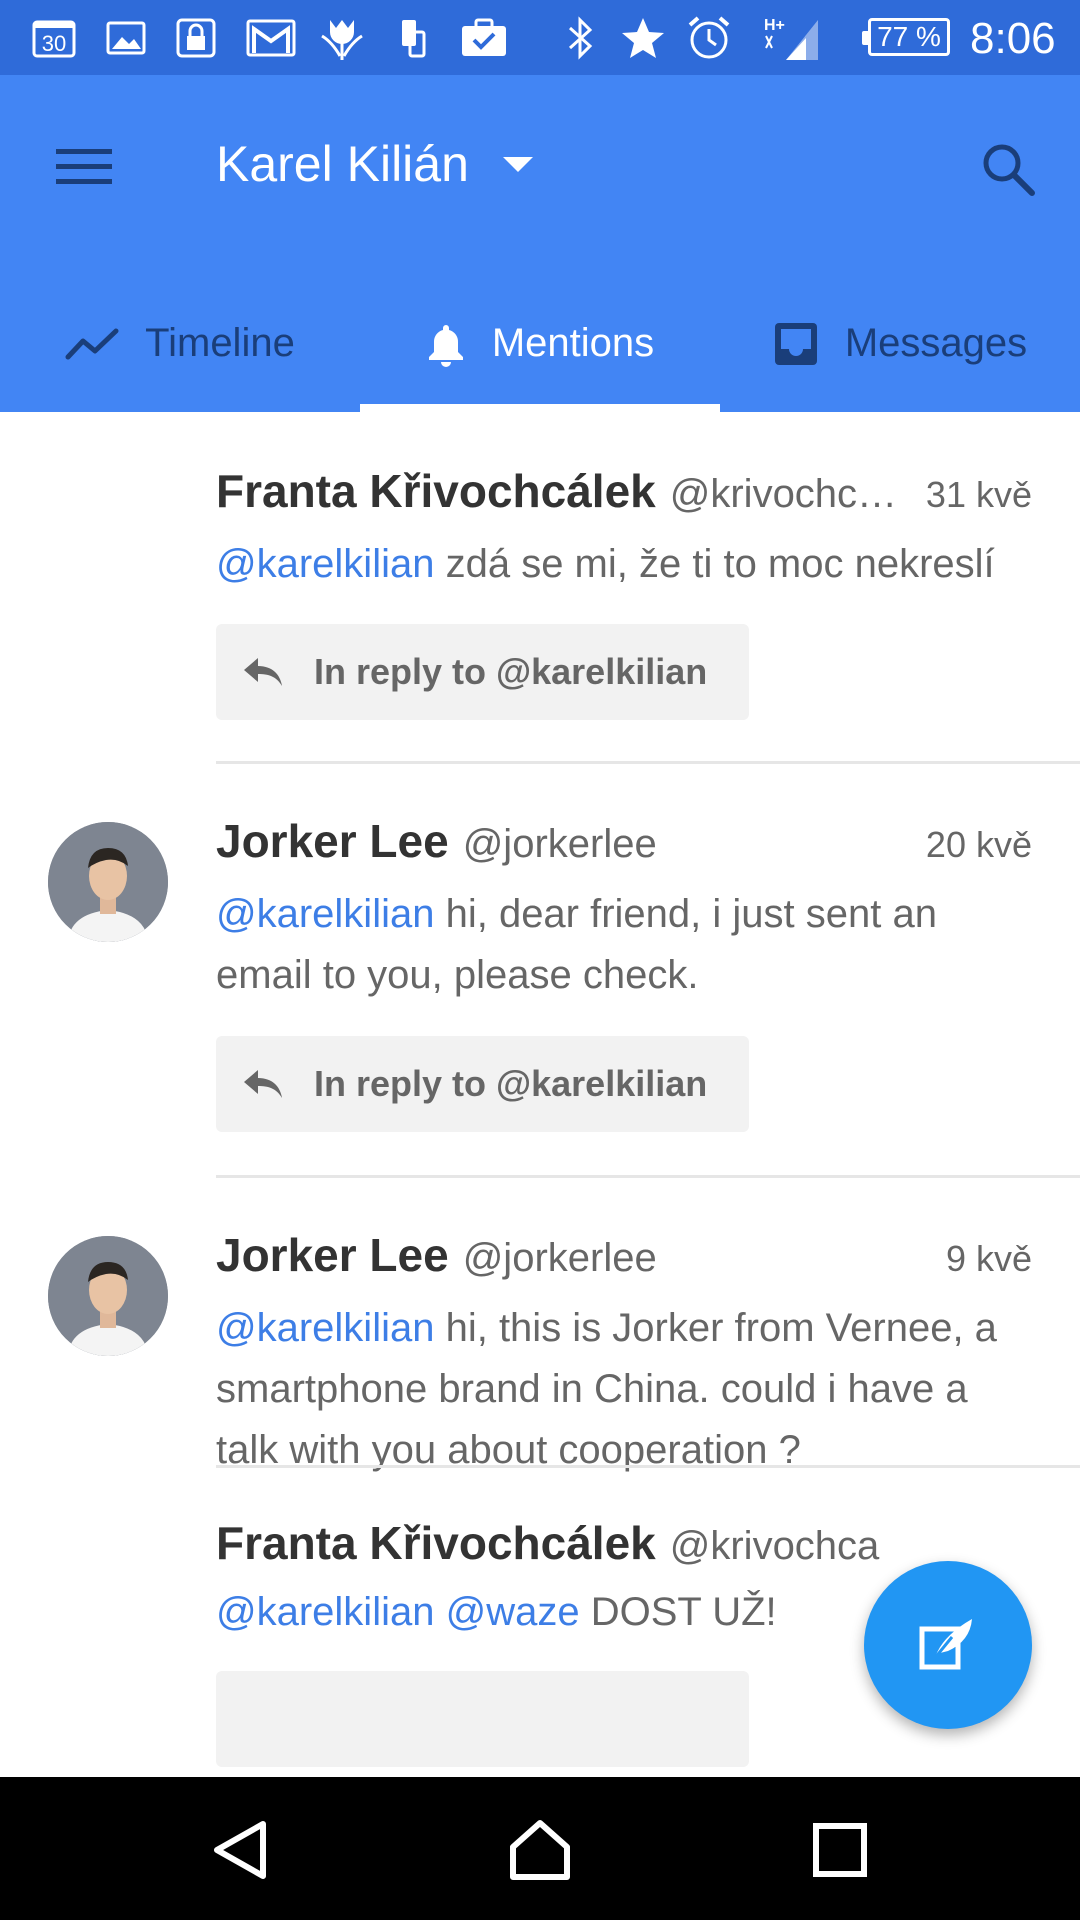  What do you see at coordinates (851, 1546) in the screenshot?
I see `author-handle: @krivochca` at bounding box center [851, 1546].